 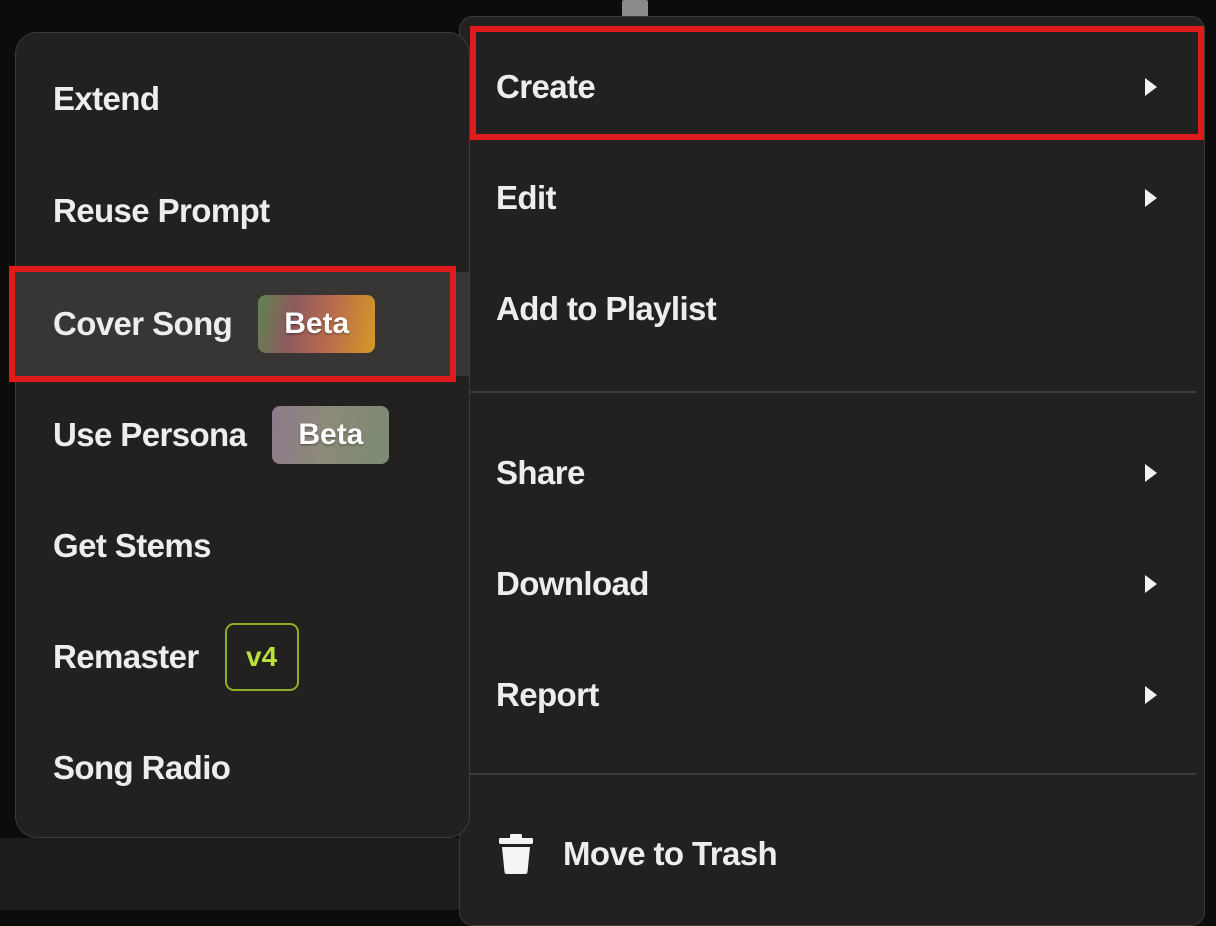 I want to click on submenu-item-label: Use Persona, so click(x=150, y=434).